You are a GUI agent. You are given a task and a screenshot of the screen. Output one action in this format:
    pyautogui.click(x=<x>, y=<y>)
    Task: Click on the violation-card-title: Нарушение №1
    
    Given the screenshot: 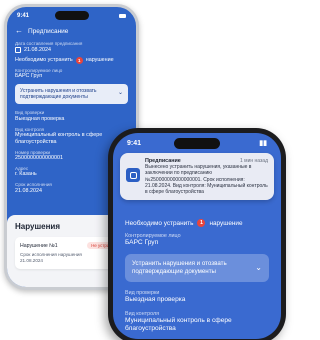 What is the action you would take?
    pyautogui.click(x=39, y=245)
    